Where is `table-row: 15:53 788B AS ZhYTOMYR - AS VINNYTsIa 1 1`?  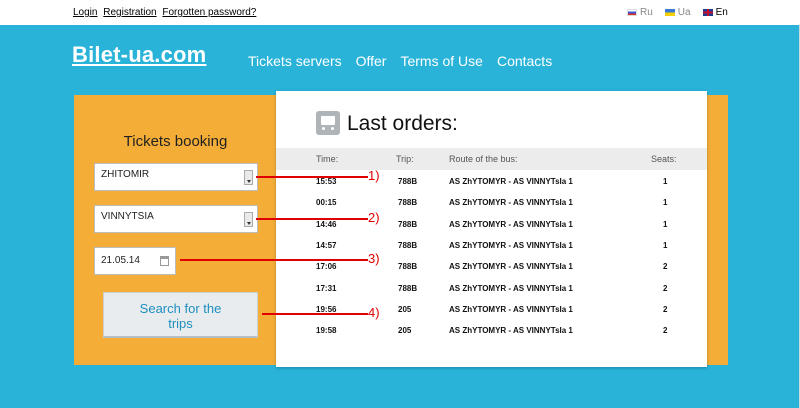
table-row: 15:53 788B AS ZhYTOMYR - AS VINNYTsIa 1 1 is located at coordinates (491, 181).